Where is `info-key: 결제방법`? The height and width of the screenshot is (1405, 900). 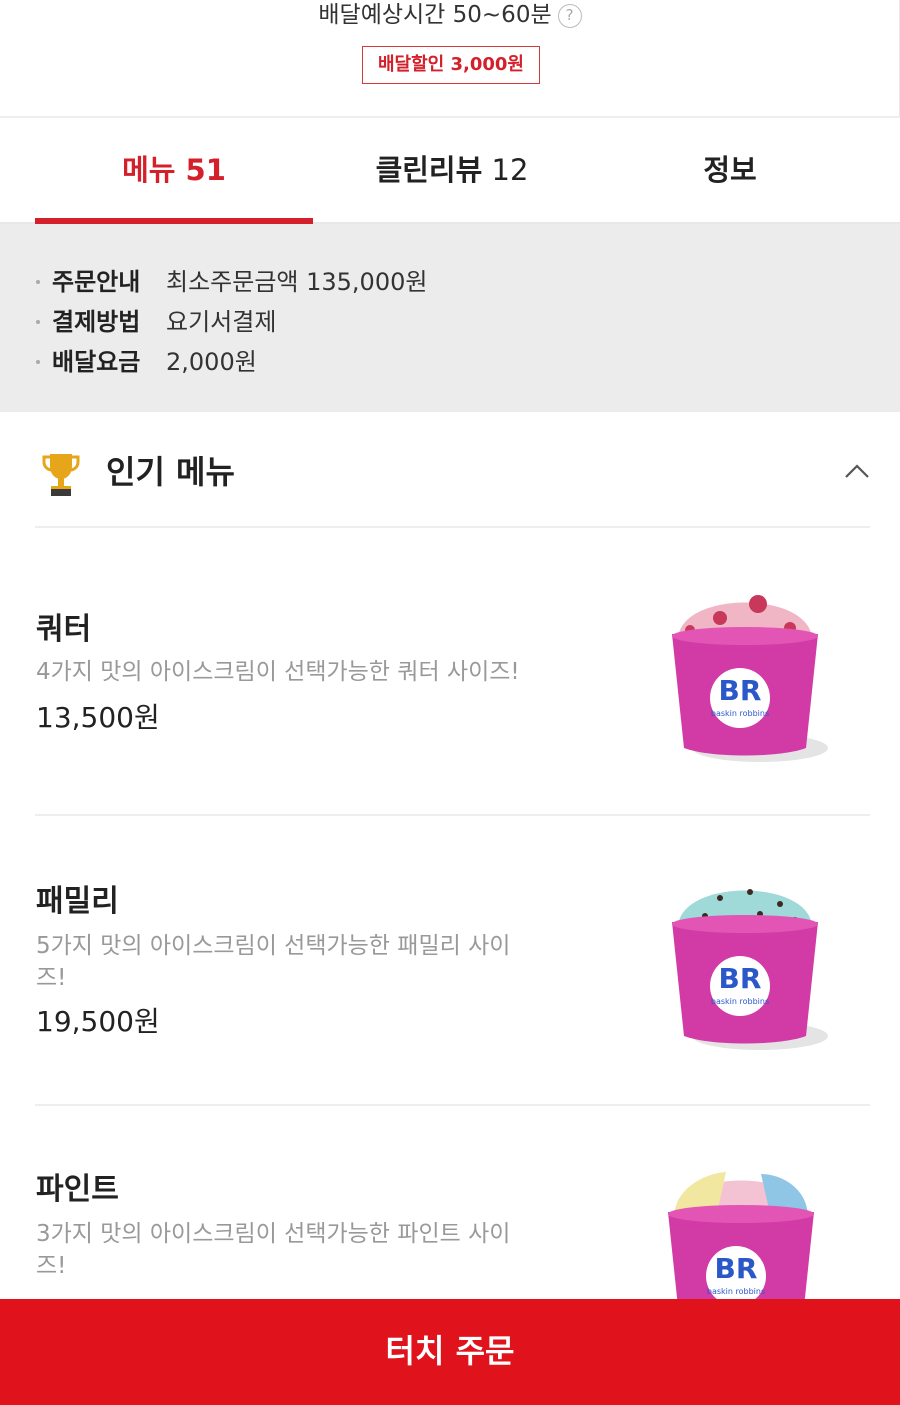
info-key: 결제방법 is located at coordinates (96, 322).